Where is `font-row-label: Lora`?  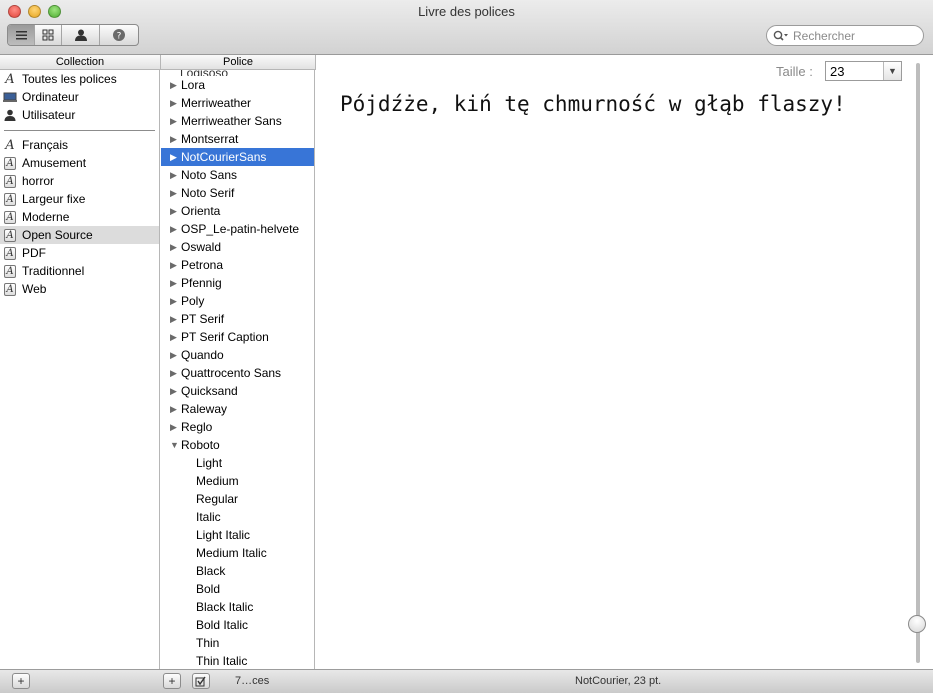 font-row-label: Lora is located at coordinates (193, 85).